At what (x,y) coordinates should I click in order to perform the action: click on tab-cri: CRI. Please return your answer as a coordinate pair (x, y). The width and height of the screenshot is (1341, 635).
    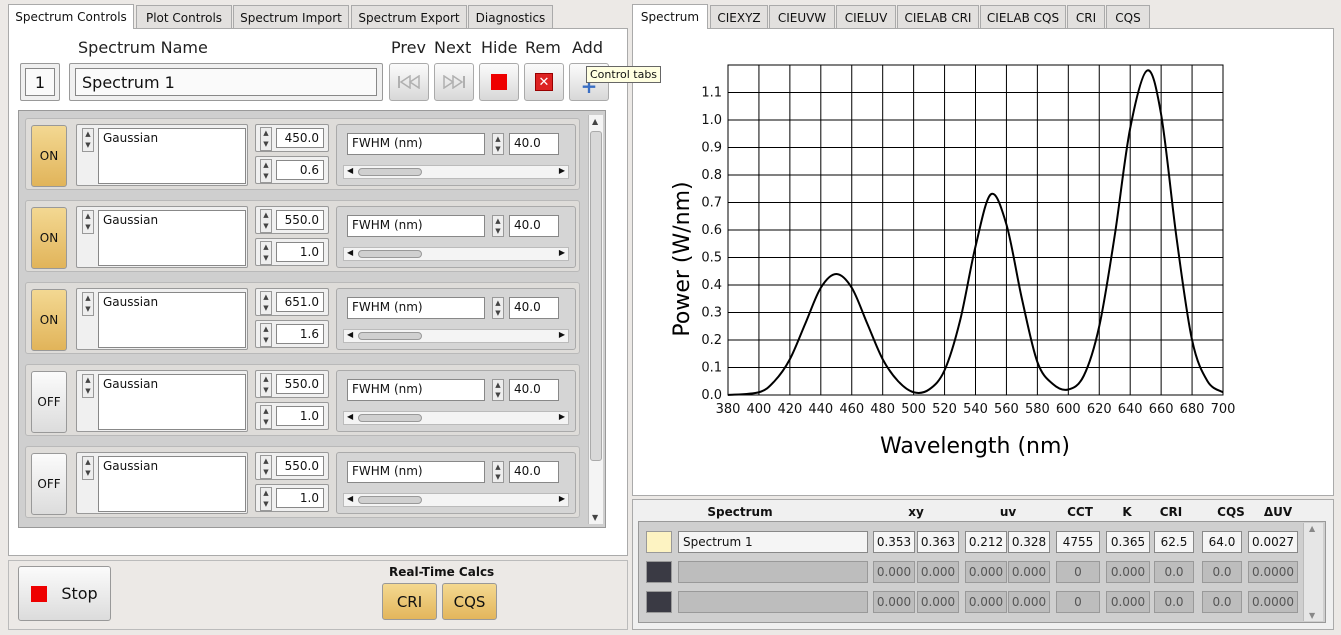
    Looking at the image, I should click on (1086, 17).